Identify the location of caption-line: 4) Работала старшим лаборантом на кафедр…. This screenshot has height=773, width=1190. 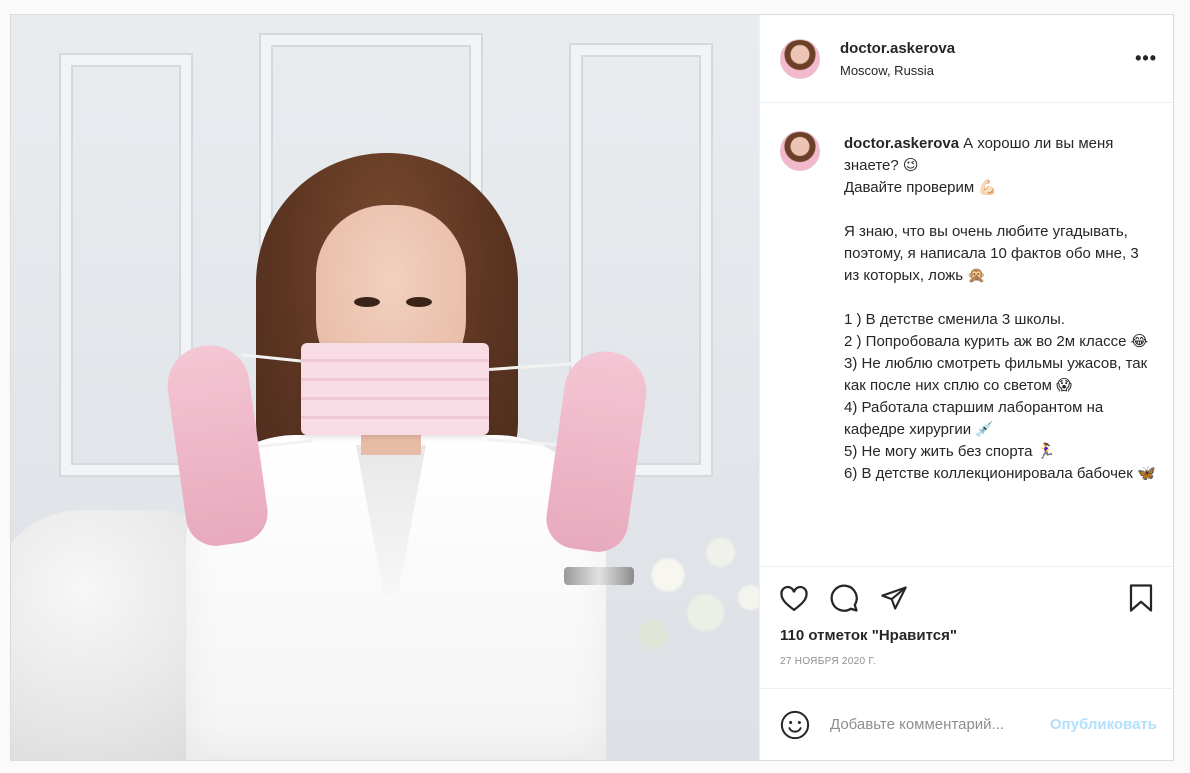
(974, 418).